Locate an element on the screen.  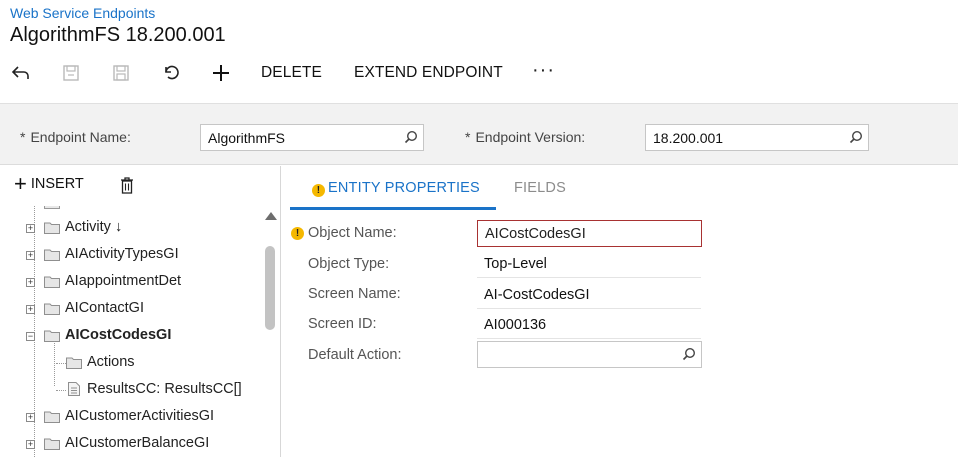
tree-scrollbar is located at coordinates (270, 331).